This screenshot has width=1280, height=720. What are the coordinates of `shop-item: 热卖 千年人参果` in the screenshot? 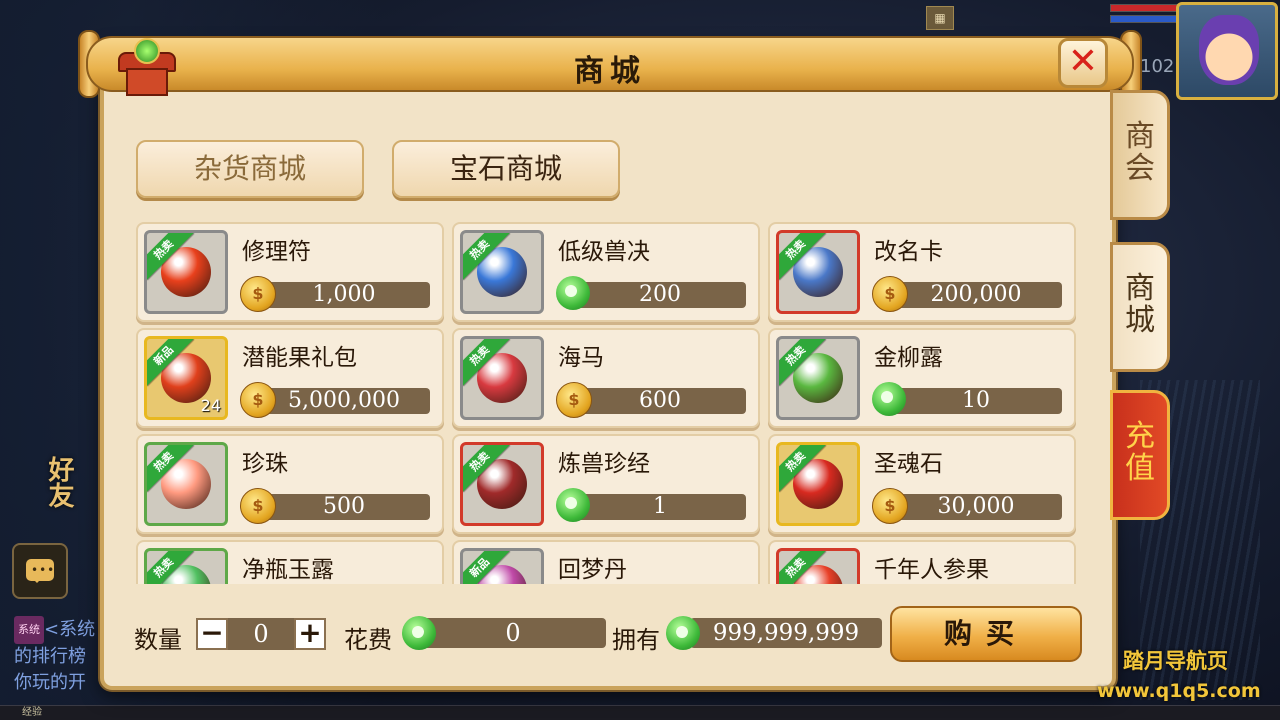 It's located at (922, 562).